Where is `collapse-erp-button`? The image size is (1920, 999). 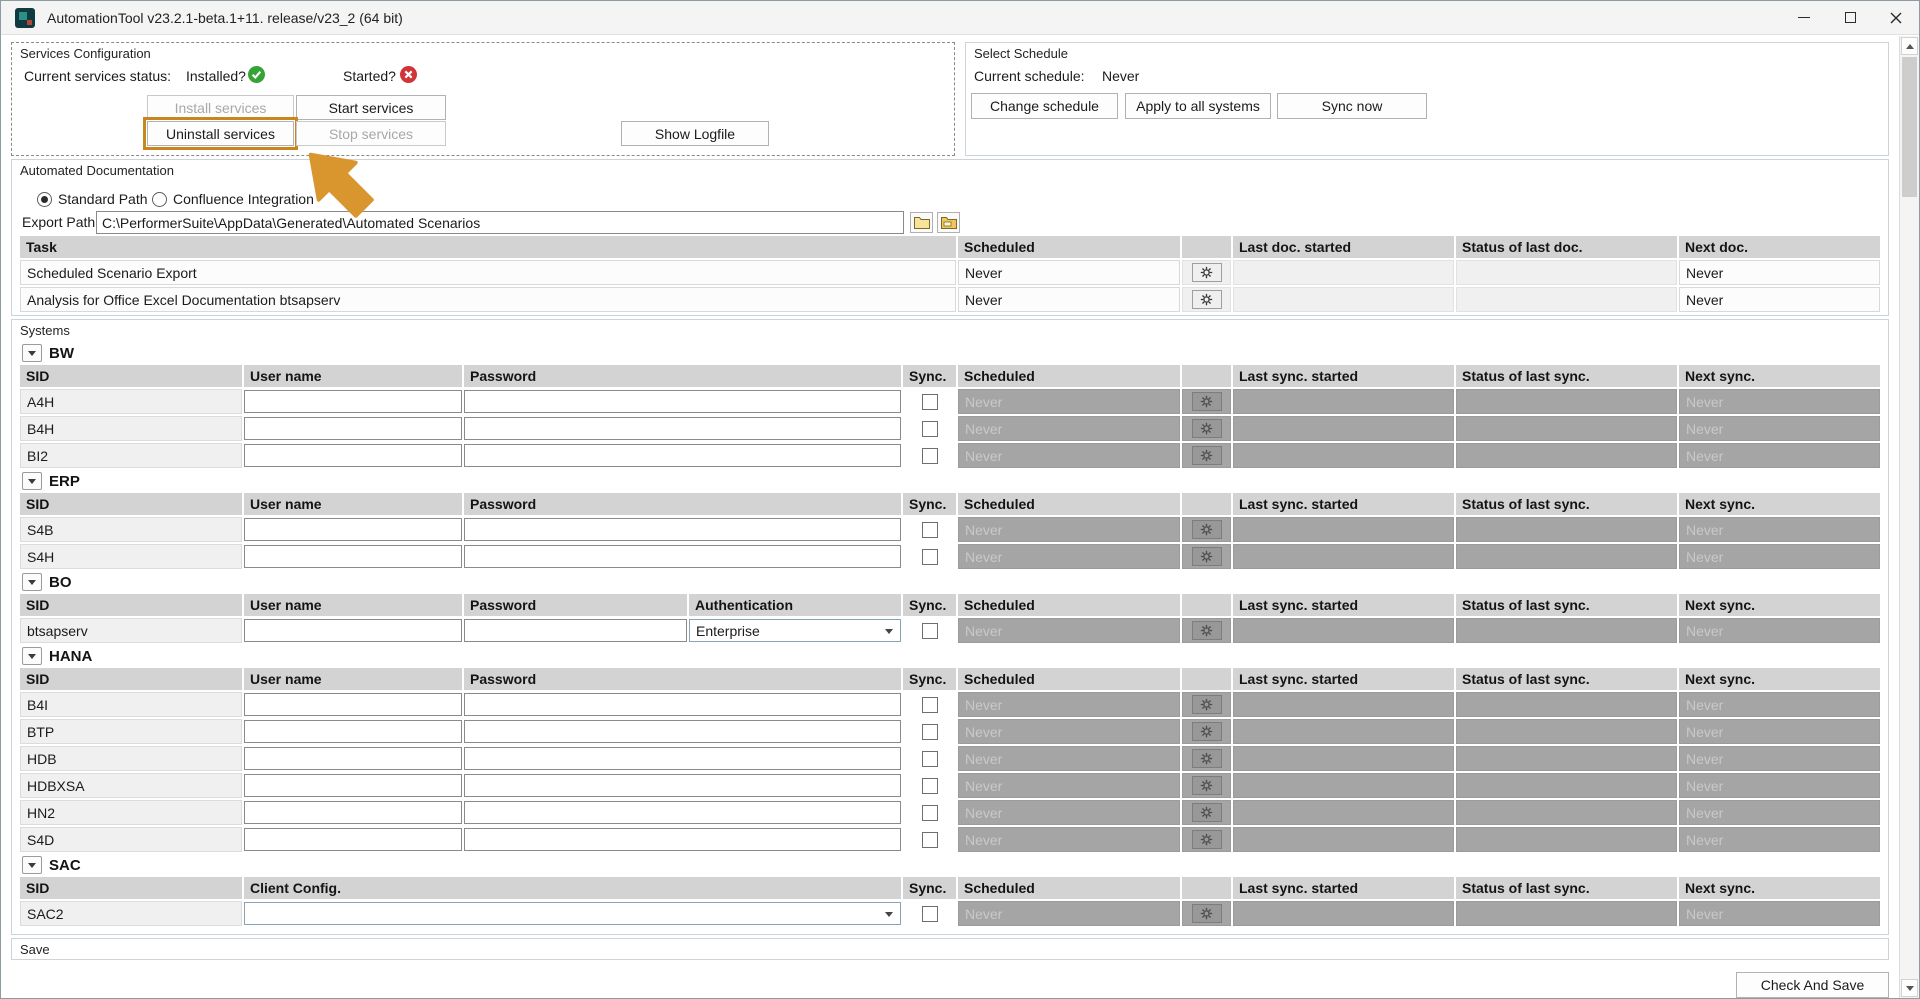
collapse-erp-button is located at coordinates (32, 481).